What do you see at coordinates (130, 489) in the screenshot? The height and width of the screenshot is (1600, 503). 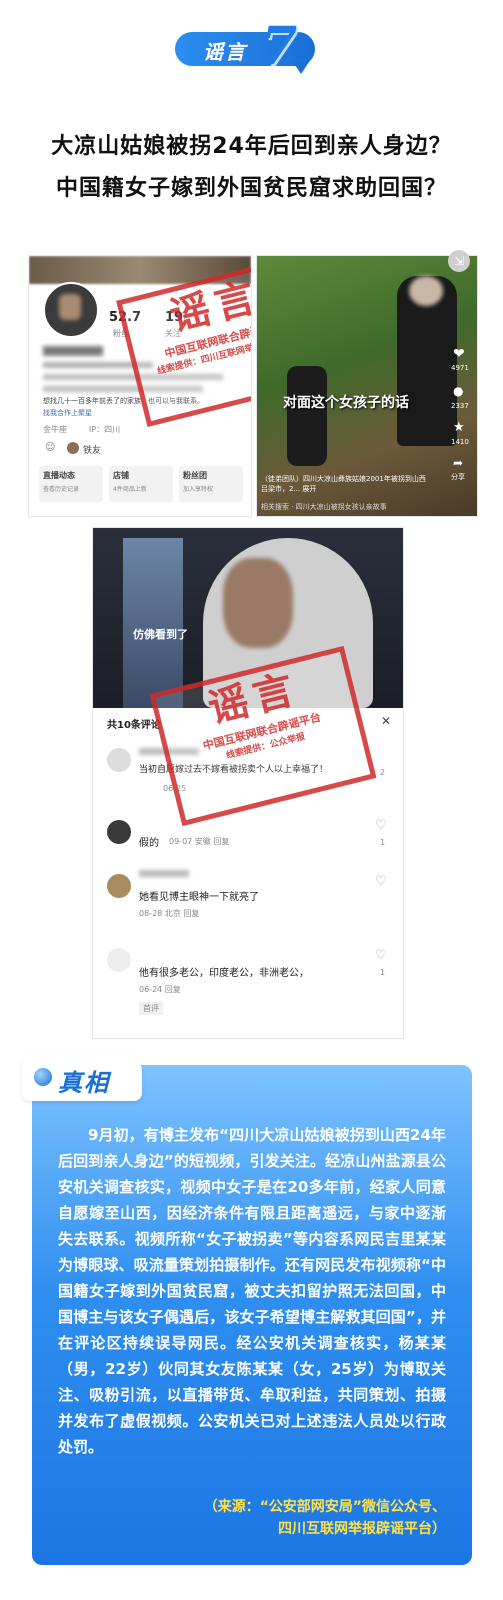 I see `tab-shop-sub: 4件商品上新` at bounding box center [130, 489].